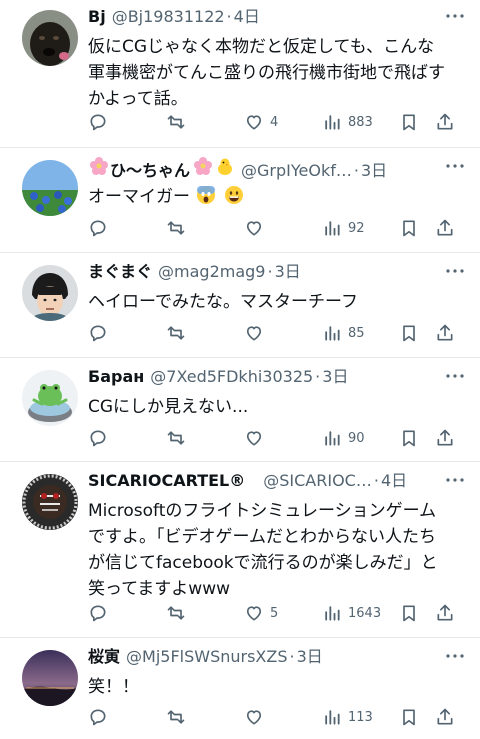 The width and height of the screenshot is (480, 739). I want to click on display-name: まぐまぐ, so click(120, 272).